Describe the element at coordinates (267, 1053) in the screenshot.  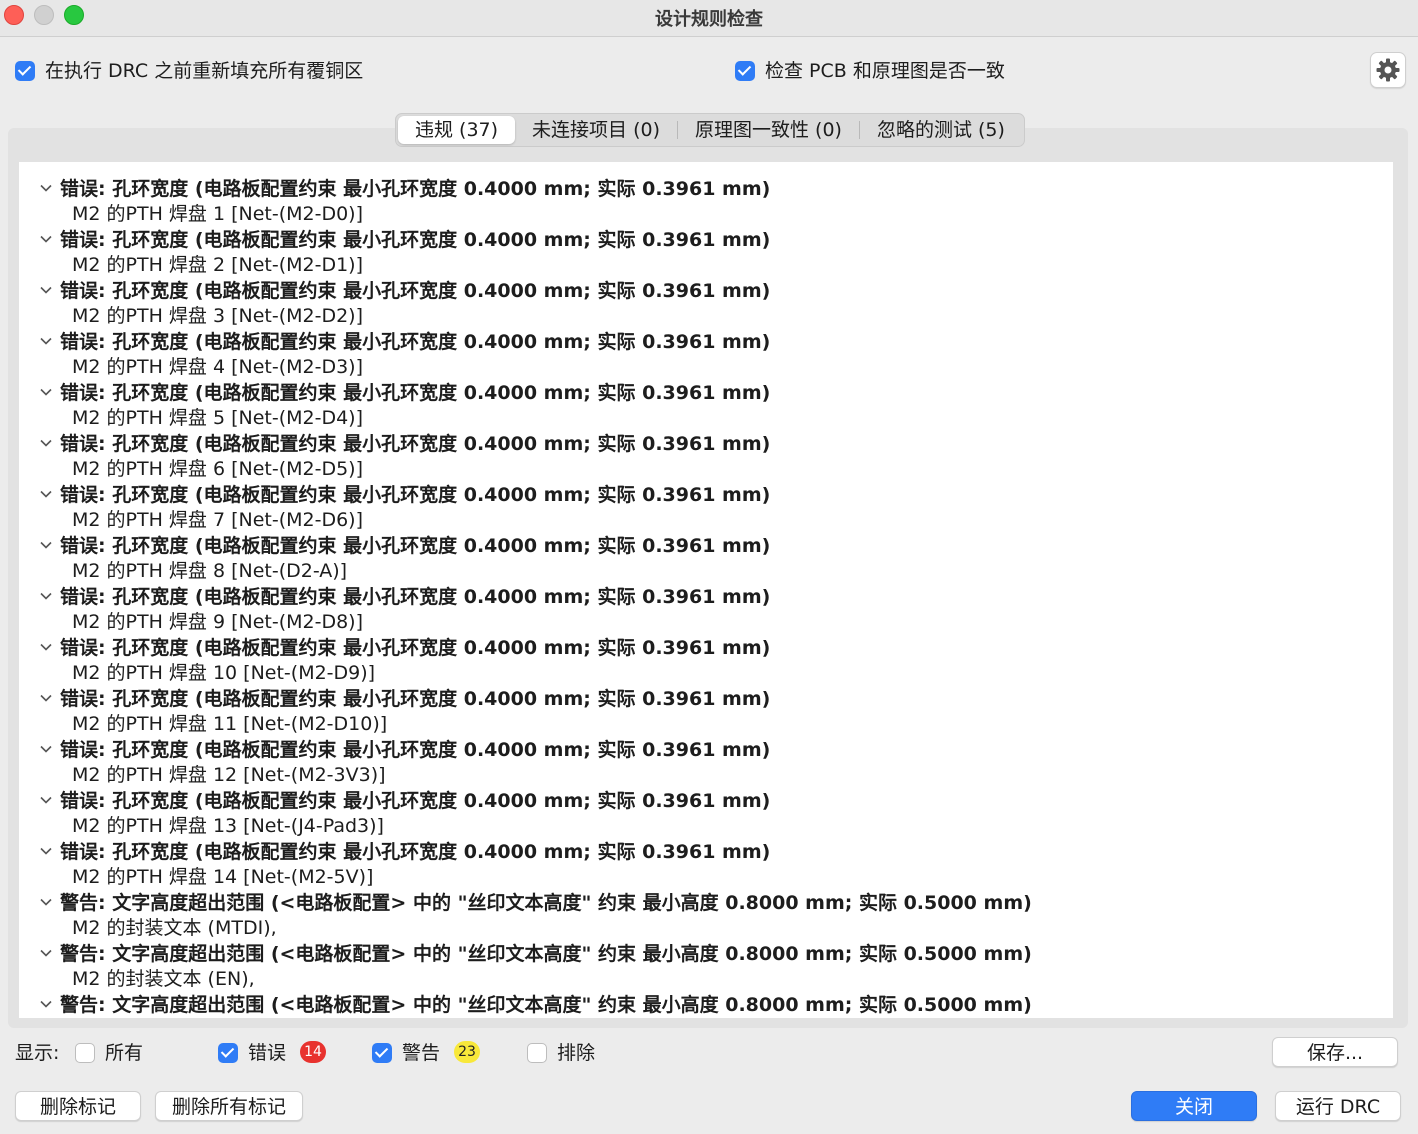
I see `filter-errors-label: 错误` at that location.